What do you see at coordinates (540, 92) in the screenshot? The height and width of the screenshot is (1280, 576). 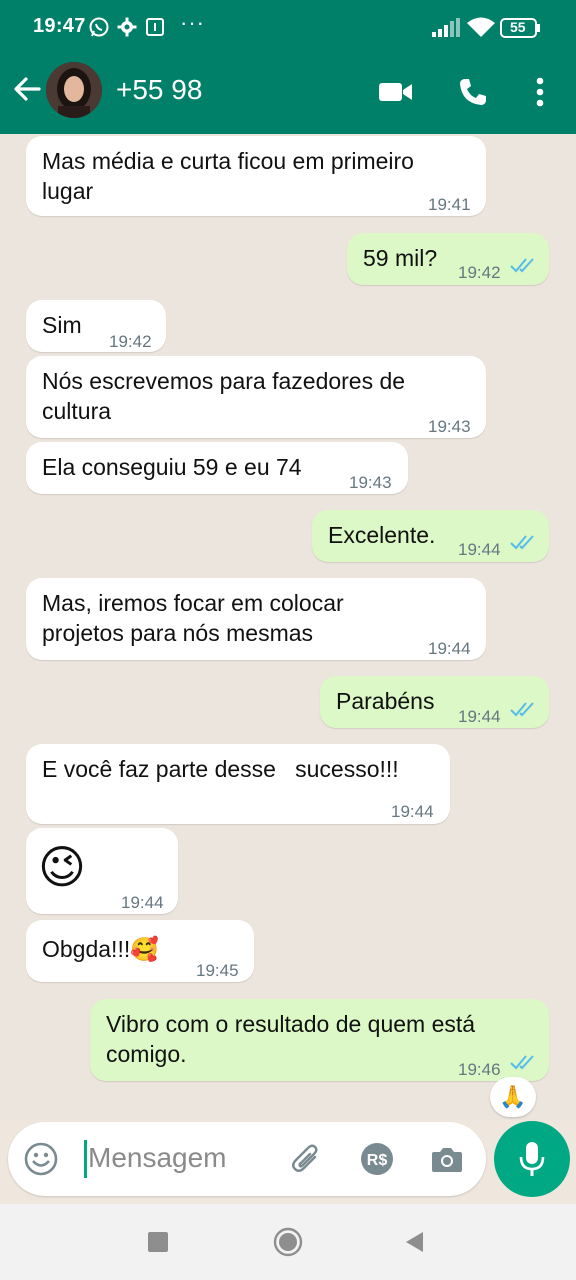 I see `more-vert-icon` at bounding box center [540, 92].